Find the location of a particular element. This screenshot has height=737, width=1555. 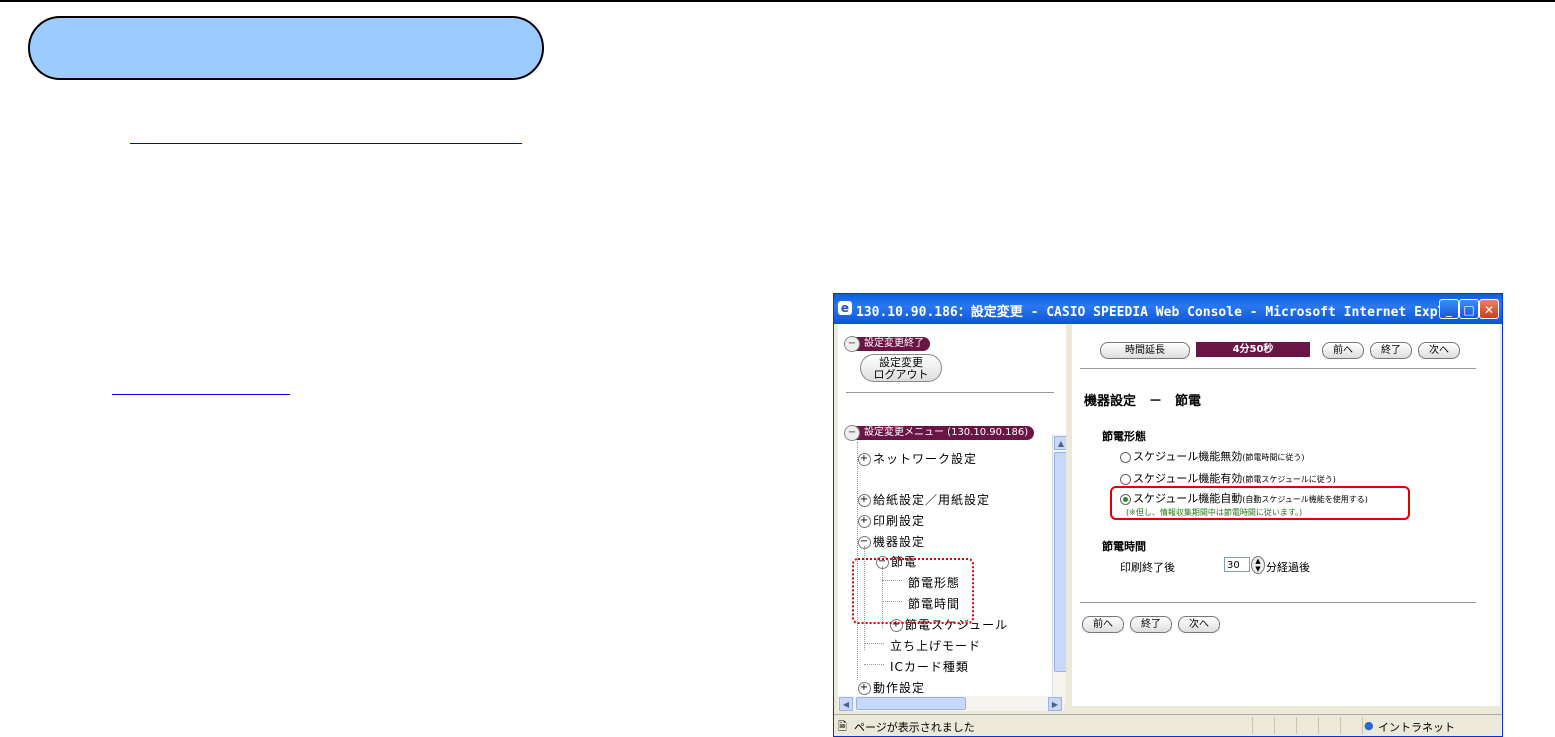

tree-label: ネットワーク設定 is located at coordinates (925, 459).